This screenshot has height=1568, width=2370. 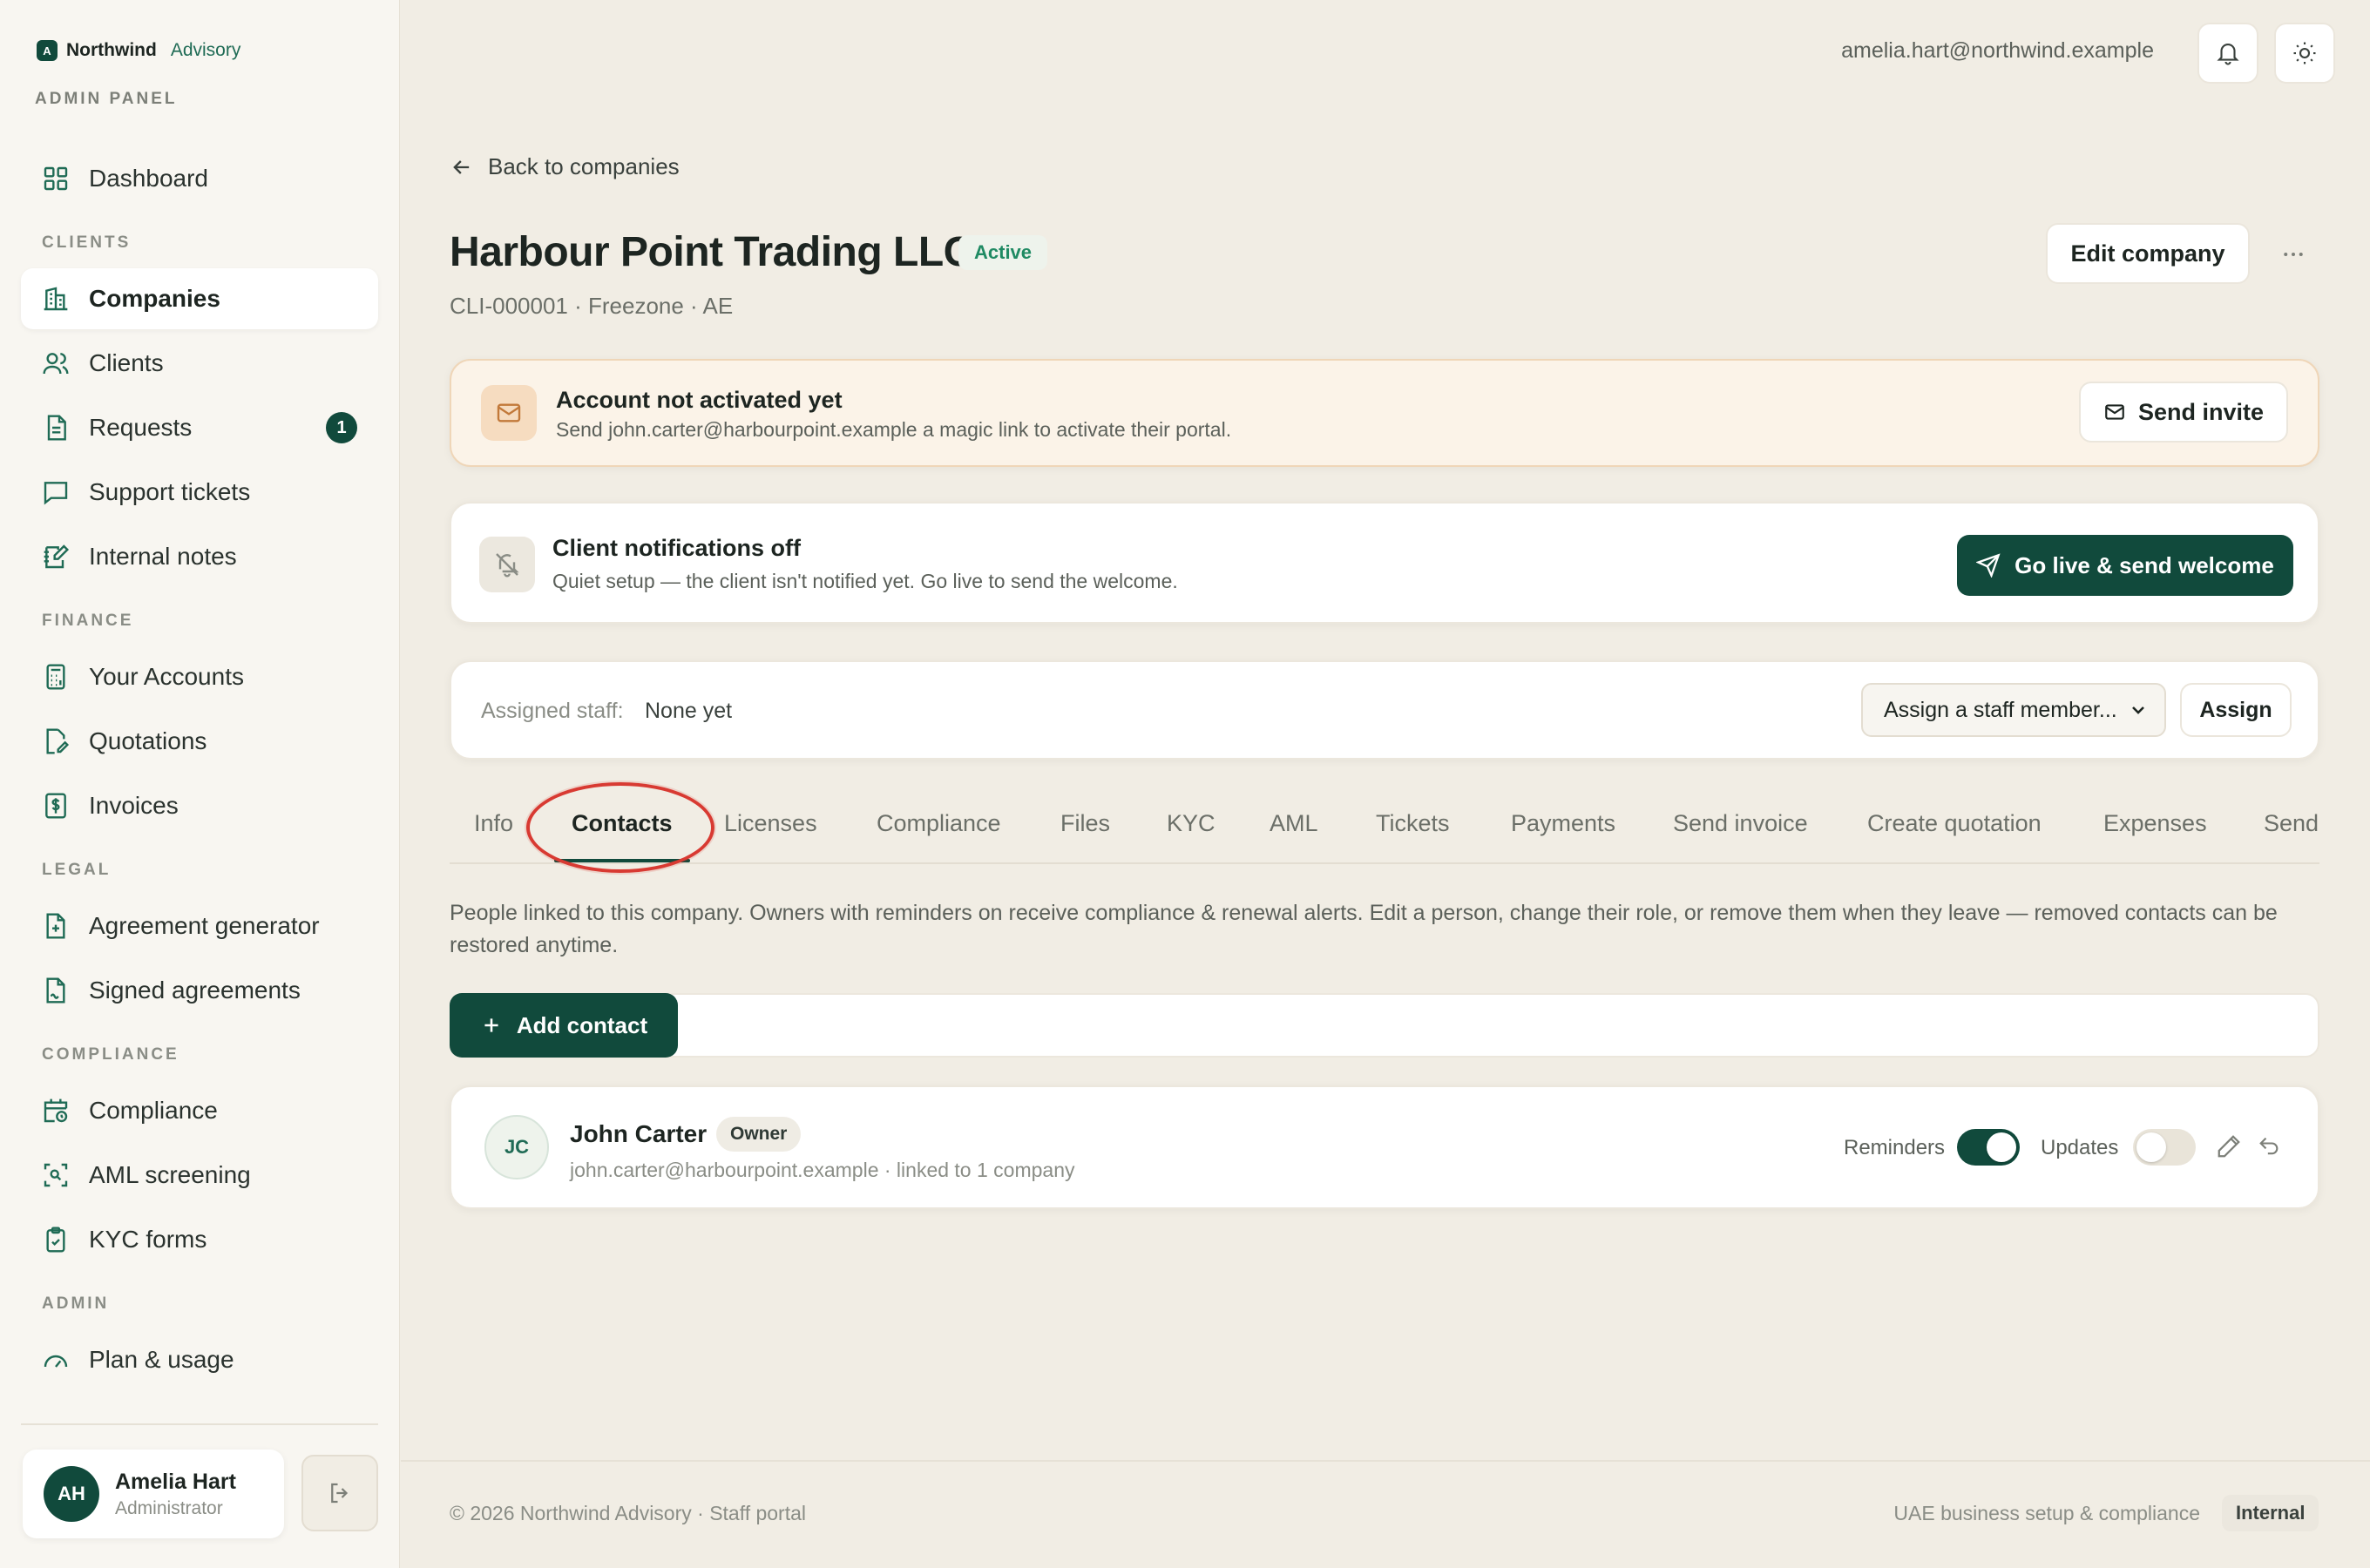 I want to click on tab-aml: AML, so click(x=1294, y=823).